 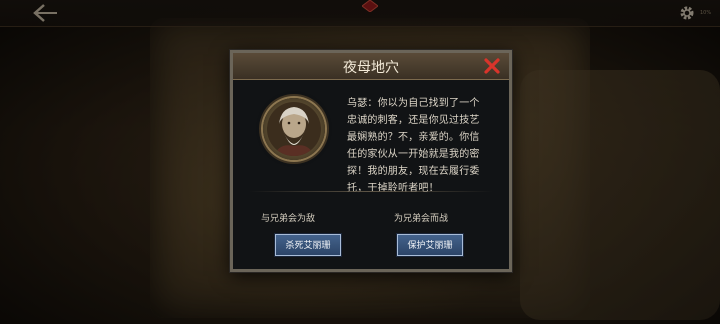 I want to click on choice-caption-support: 为兄弟会而战, so click(x=420, y=219).